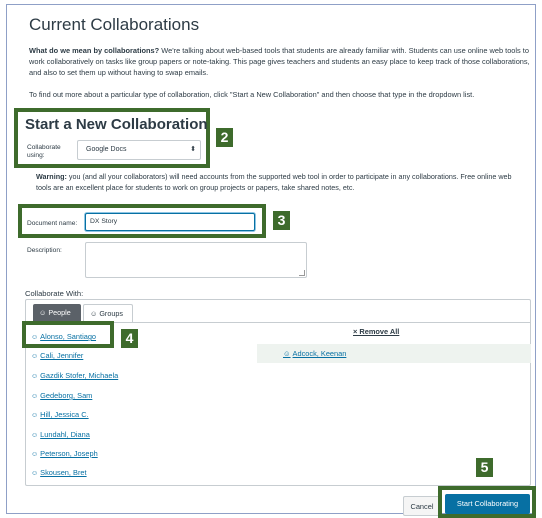  Describe the element at coordinates (281, 220) in the screenshot. I see `callout-number-3: 3` at that location.